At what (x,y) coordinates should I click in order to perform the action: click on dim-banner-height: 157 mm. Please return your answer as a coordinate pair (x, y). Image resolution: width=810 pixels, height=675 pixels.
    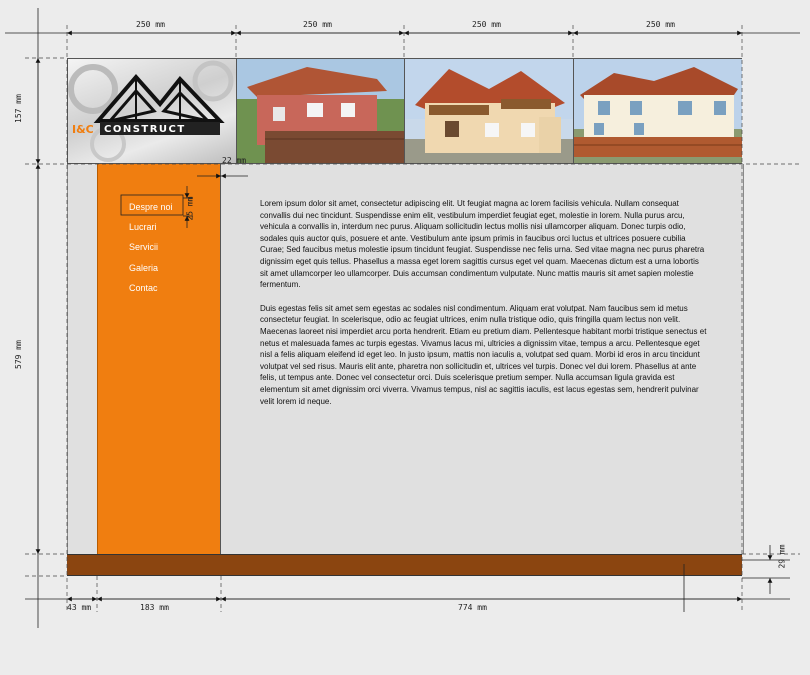
    Looking at the image, I should click on (18, 108).